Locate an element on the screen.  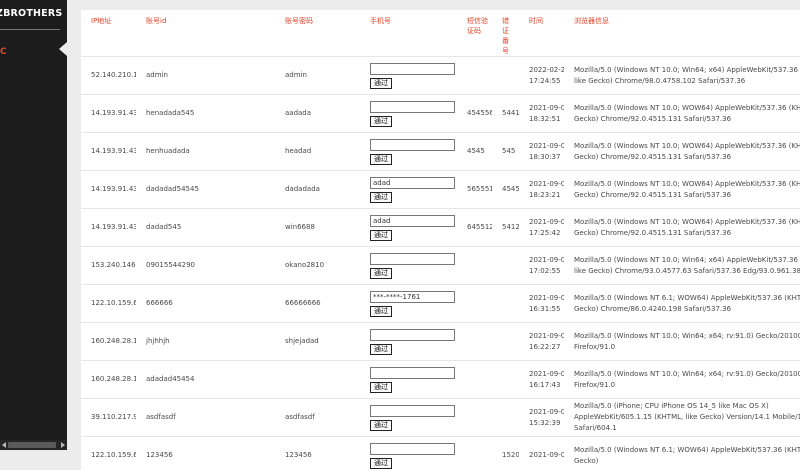
cell-password: asdfasdf is located at coordinates (317, 418).